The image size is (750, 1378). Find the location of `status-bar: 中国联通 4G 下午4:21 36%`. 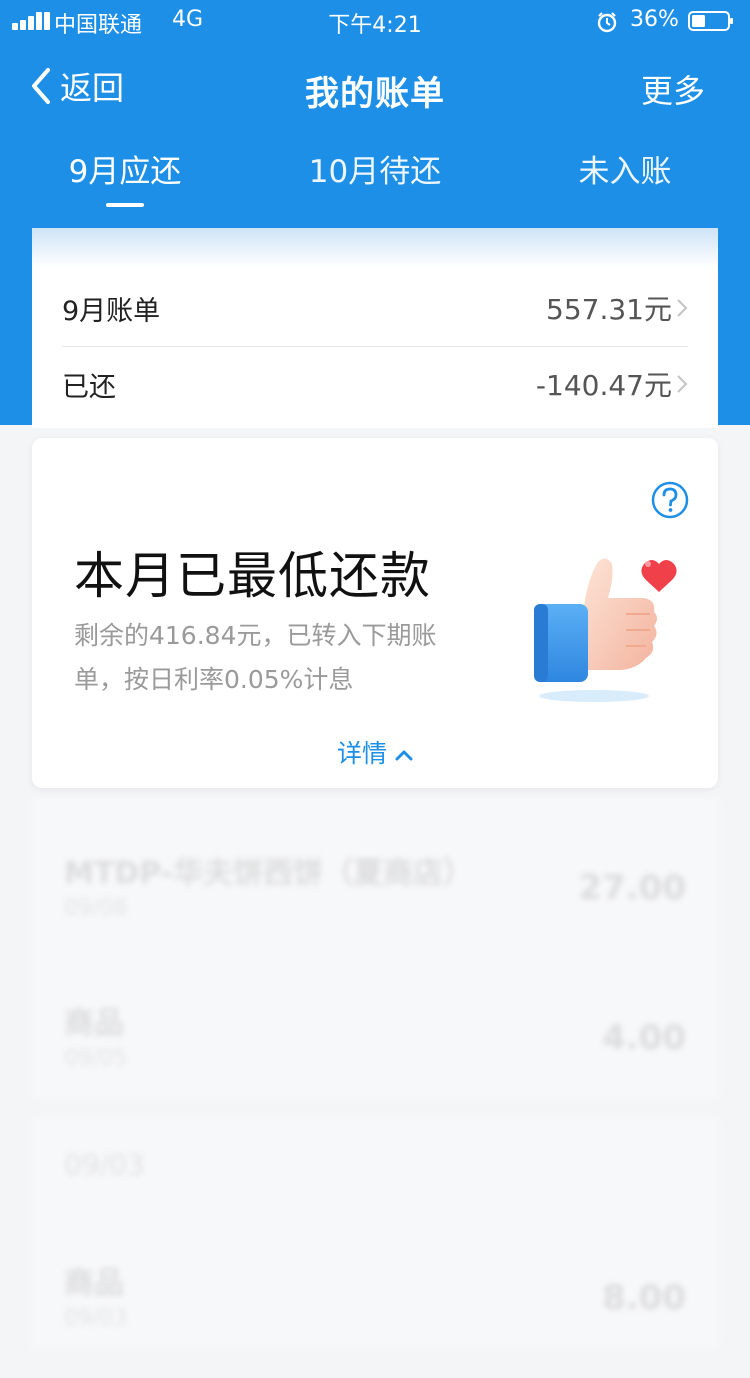

status-bar: 中国联通 4G 下午4:21 36% is located at coordinates (375, 22).